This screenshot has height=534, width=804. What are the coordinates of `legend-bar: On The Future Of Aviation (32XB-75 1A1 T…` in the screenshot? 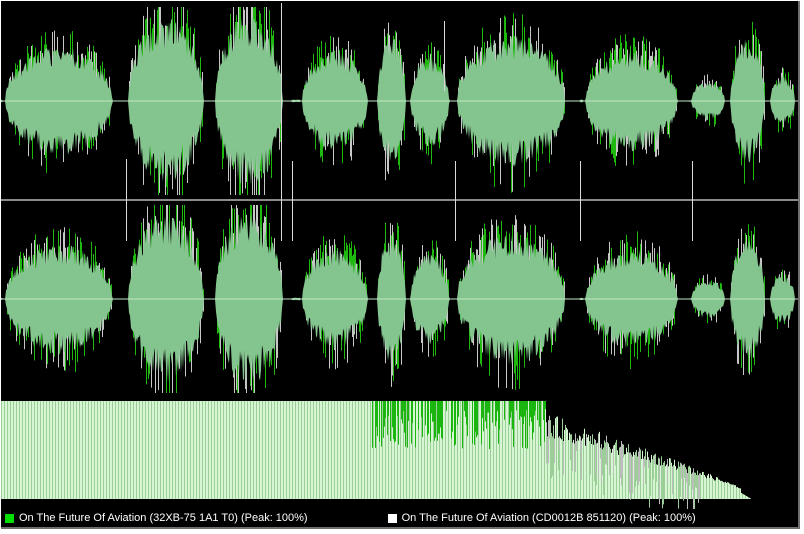 It's located at (399, 518).